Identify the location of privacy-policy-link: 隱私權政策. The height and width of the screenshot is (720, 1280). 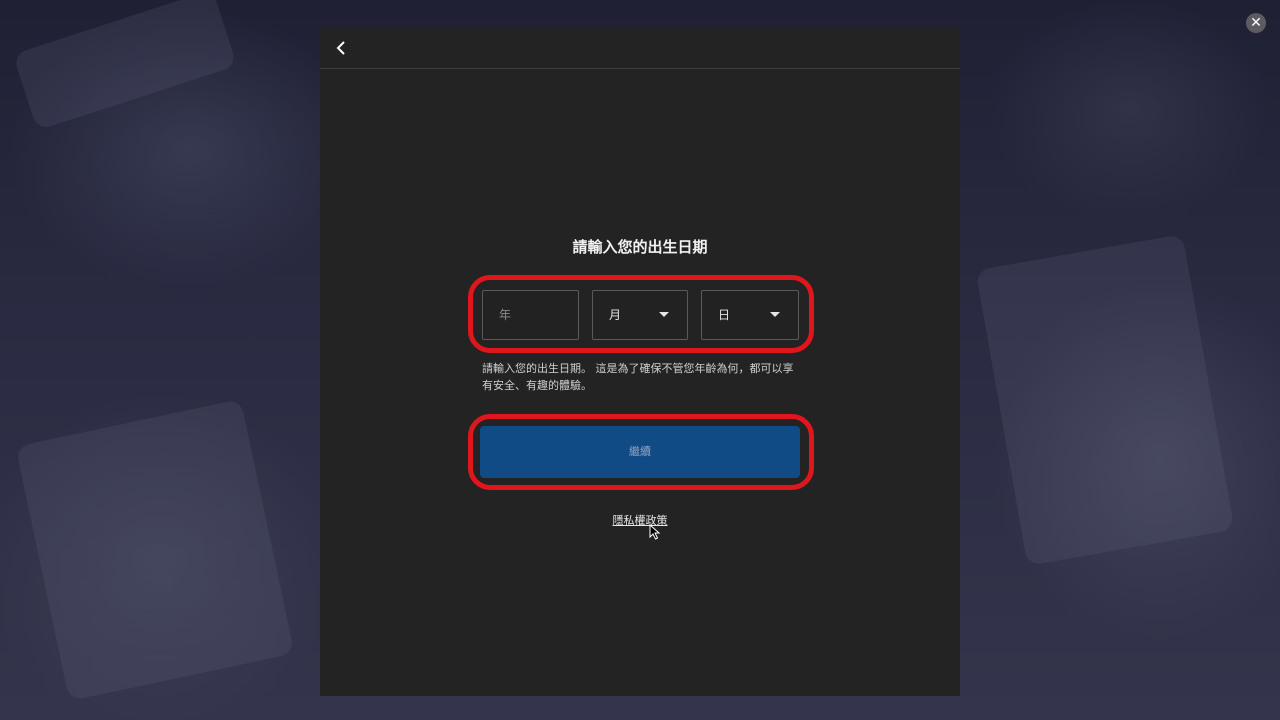
(640, 520).